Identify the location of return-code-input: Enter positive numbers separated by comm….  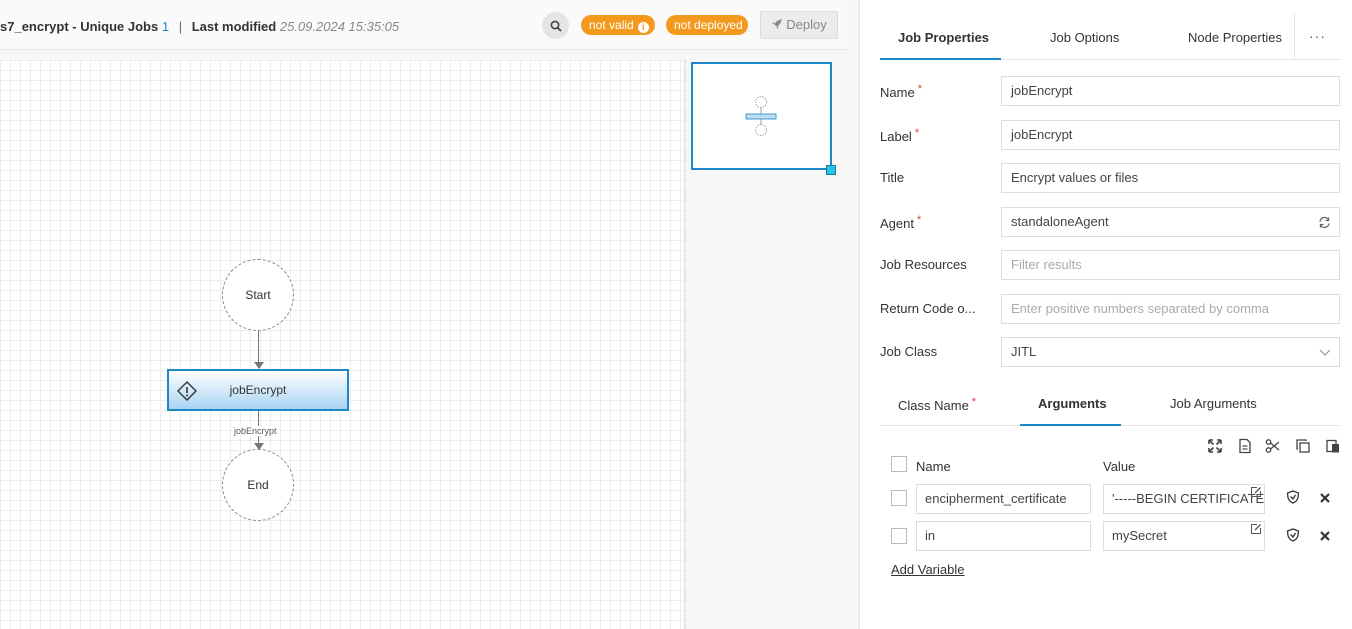
(1170, 309).